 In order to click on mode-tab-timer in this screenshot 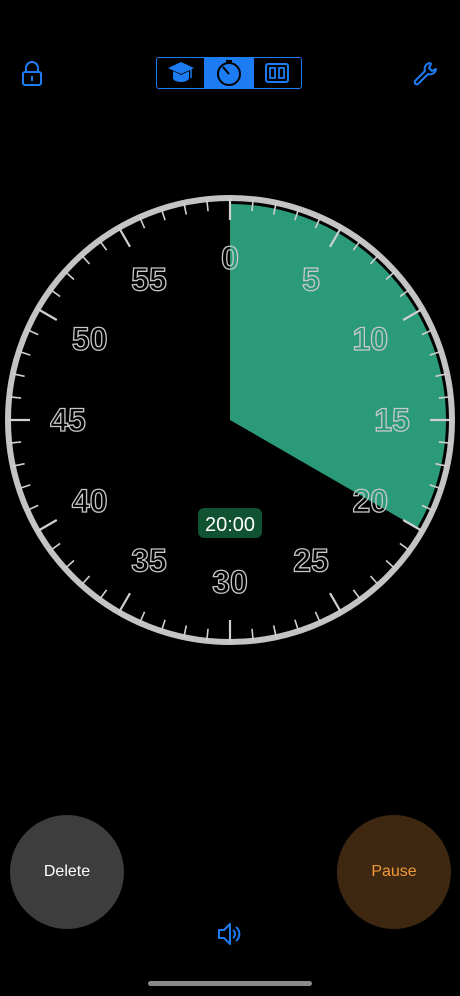, I will do `click(229, 73)`.